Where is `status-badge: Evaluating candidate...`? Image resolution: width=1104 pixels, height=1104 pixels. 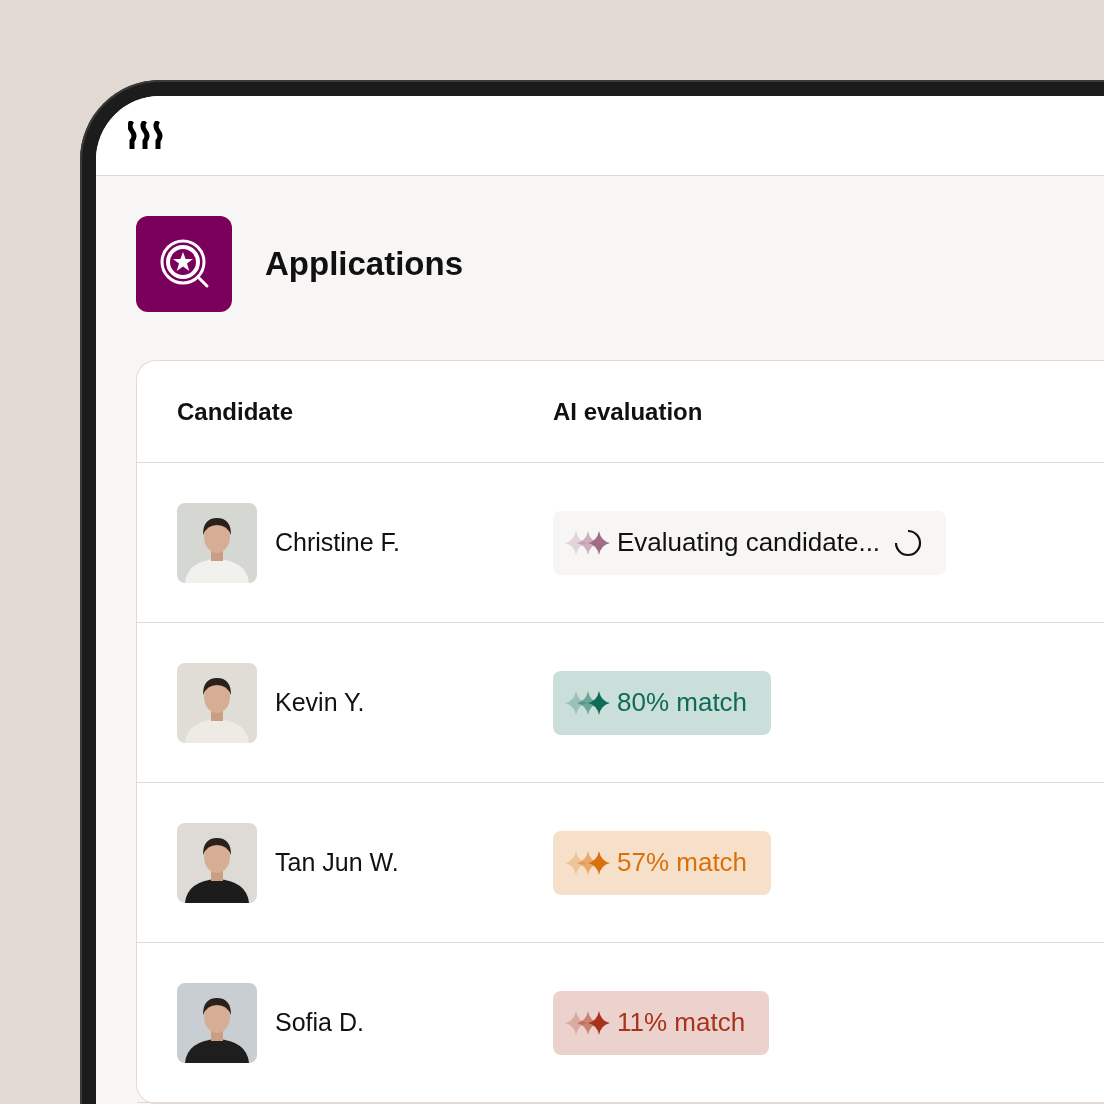 status-badge: Evaluating candidate... is located at coordinates (750, 542).